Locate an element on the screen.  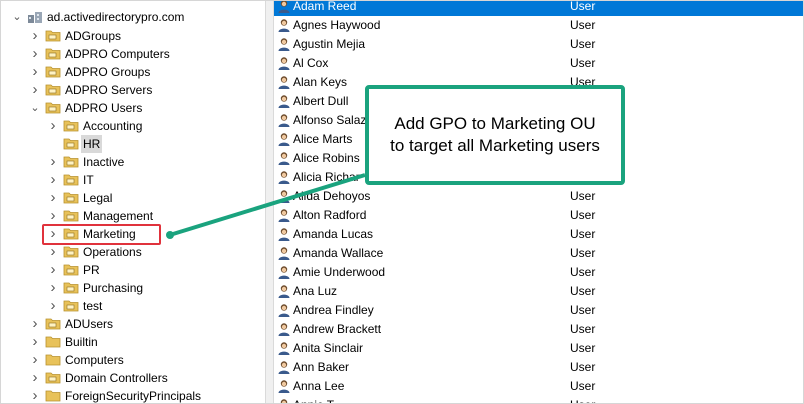
list-item: Agustin Mejia User is located at coordinates (538, 44).